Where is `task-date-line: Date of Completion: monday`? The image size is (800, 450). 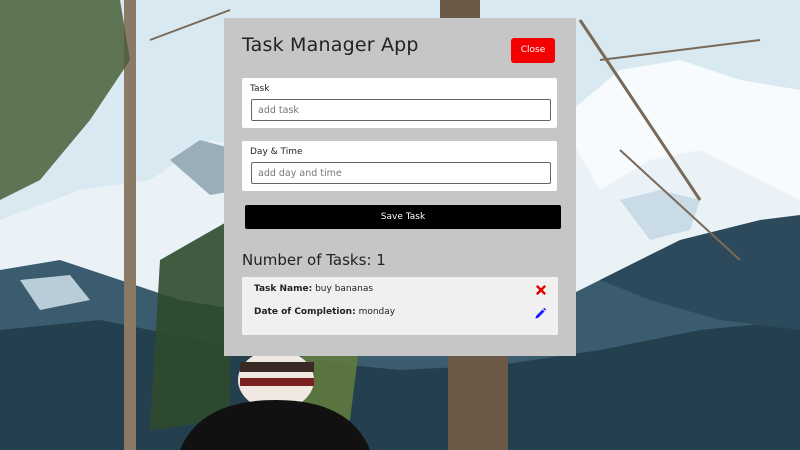 task-date-line: Date of Completion: monday is located at coordinates (324, 312).